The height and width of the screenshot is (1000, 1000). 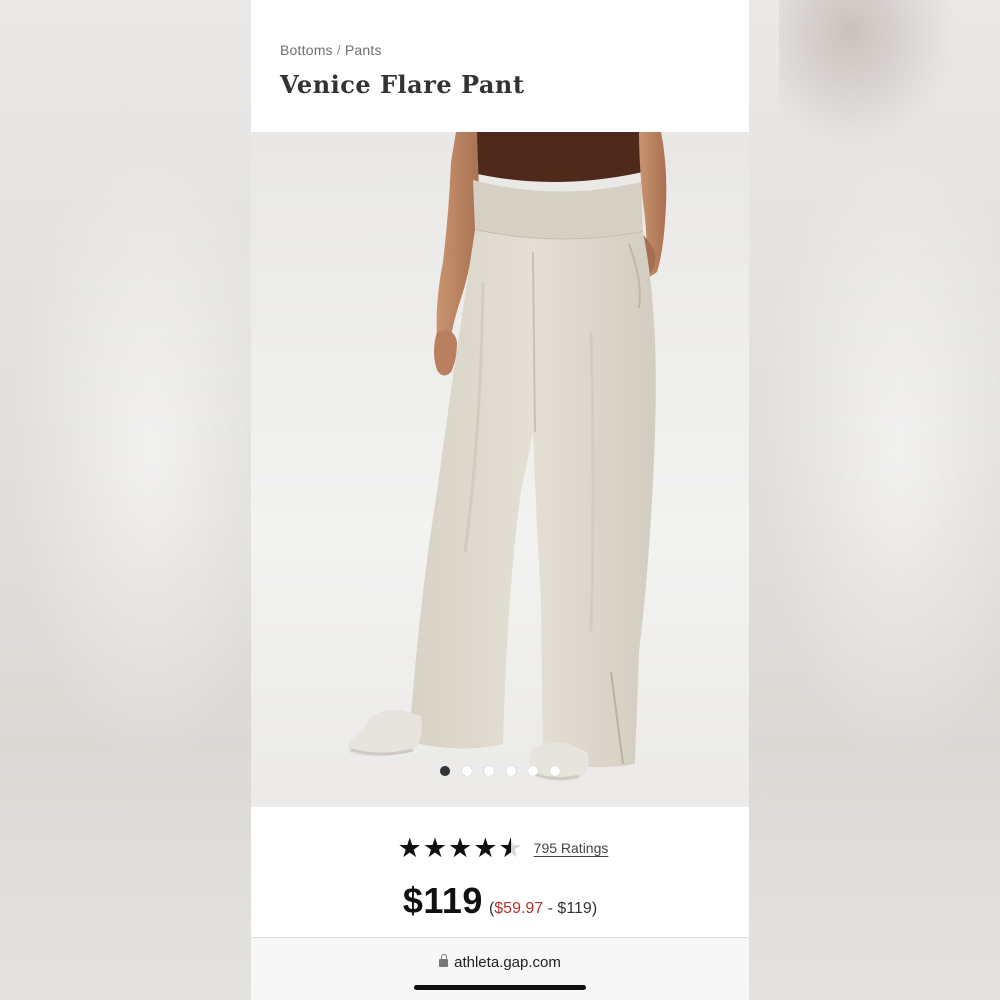 What do you see at coordinates (500, 805) in the screenshot?
I see `section-divider` at bounding box center [500, 805].